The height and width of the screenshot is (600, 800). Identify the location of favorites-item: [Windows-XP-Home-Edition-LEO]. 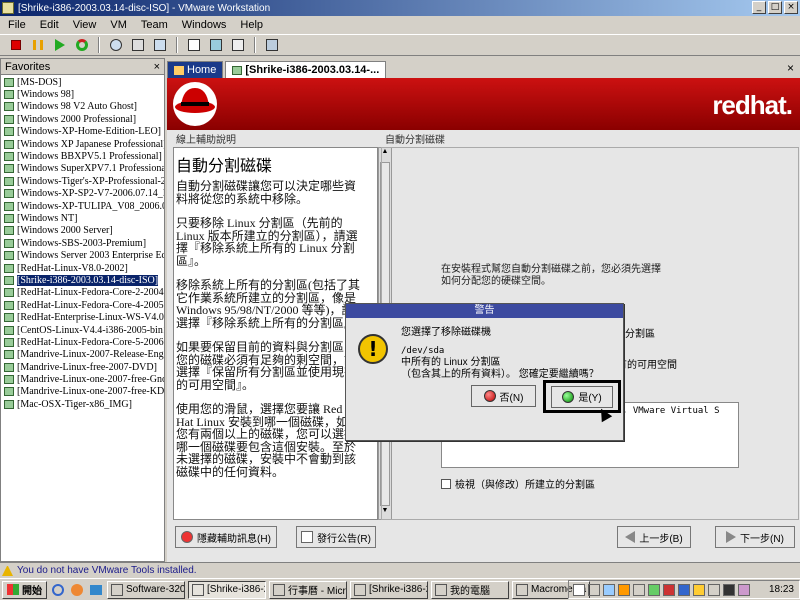
(82, 132).